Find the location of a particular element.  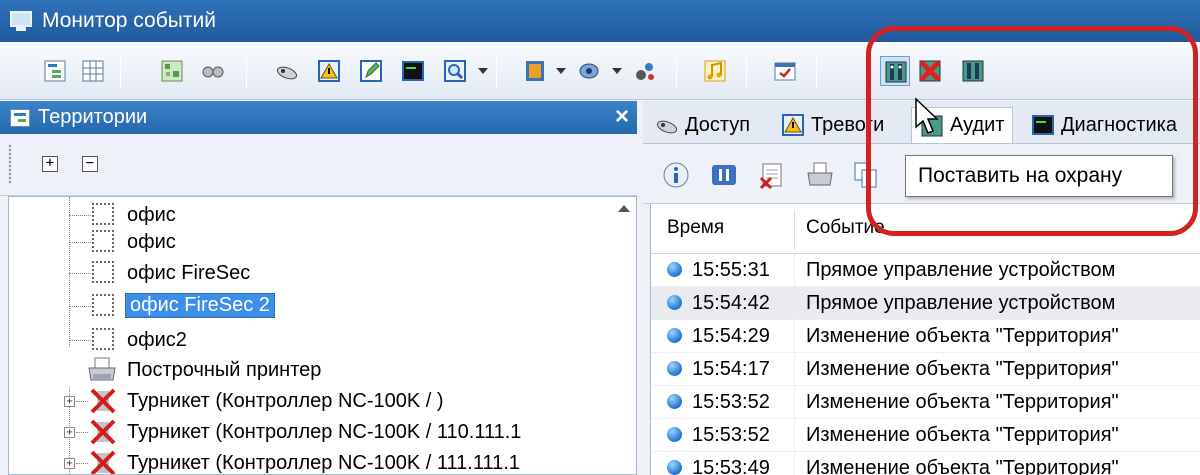

tree-view-icon is located at coordinates (55, 71).